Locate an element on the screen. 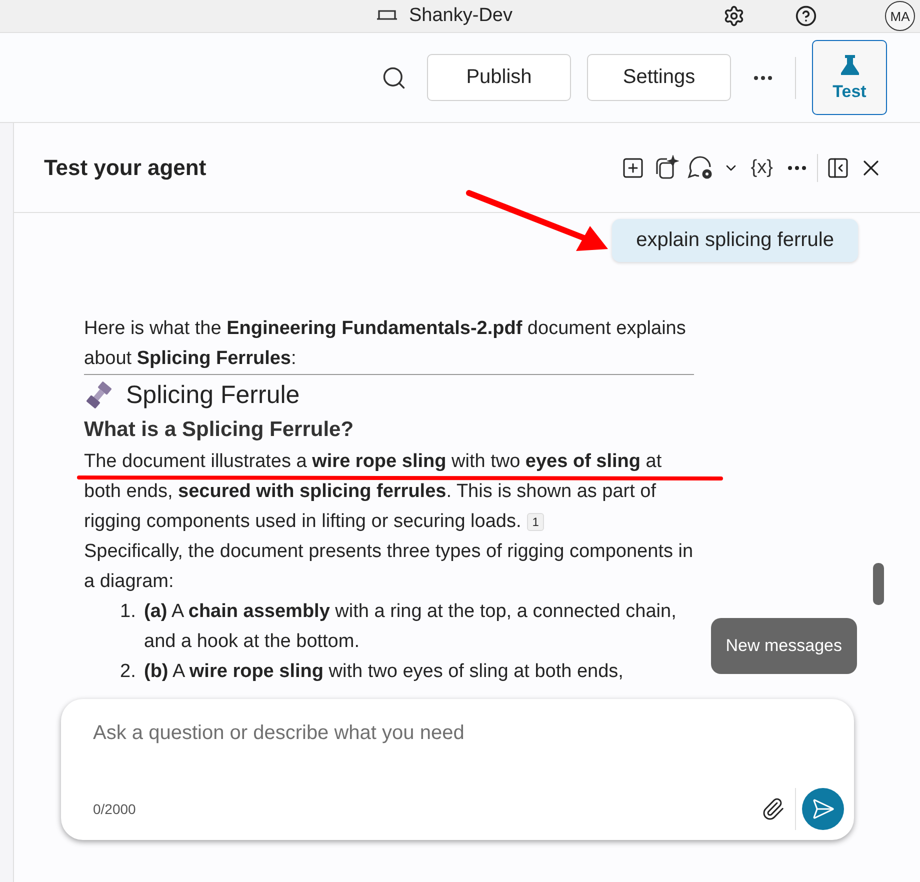 Image resolution: width=920 pixels, height=882 pixels. response-paragraph: Specifically, the document presents three types of rigging components in a diagram: is located at coordinates (389, 567).